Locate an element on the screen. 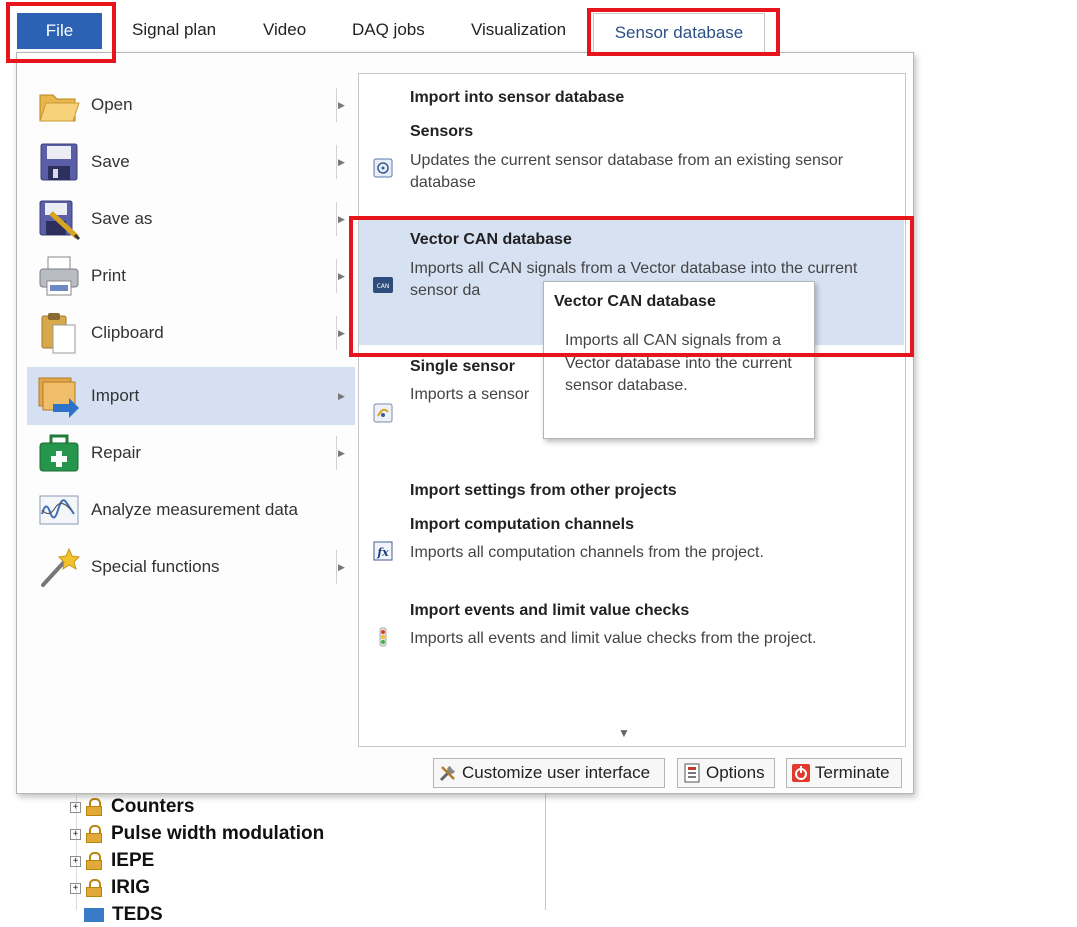 The height and width of the screenshot is (927, 1077). menu-item-label: Special functions is located at coordinates (155, 566).